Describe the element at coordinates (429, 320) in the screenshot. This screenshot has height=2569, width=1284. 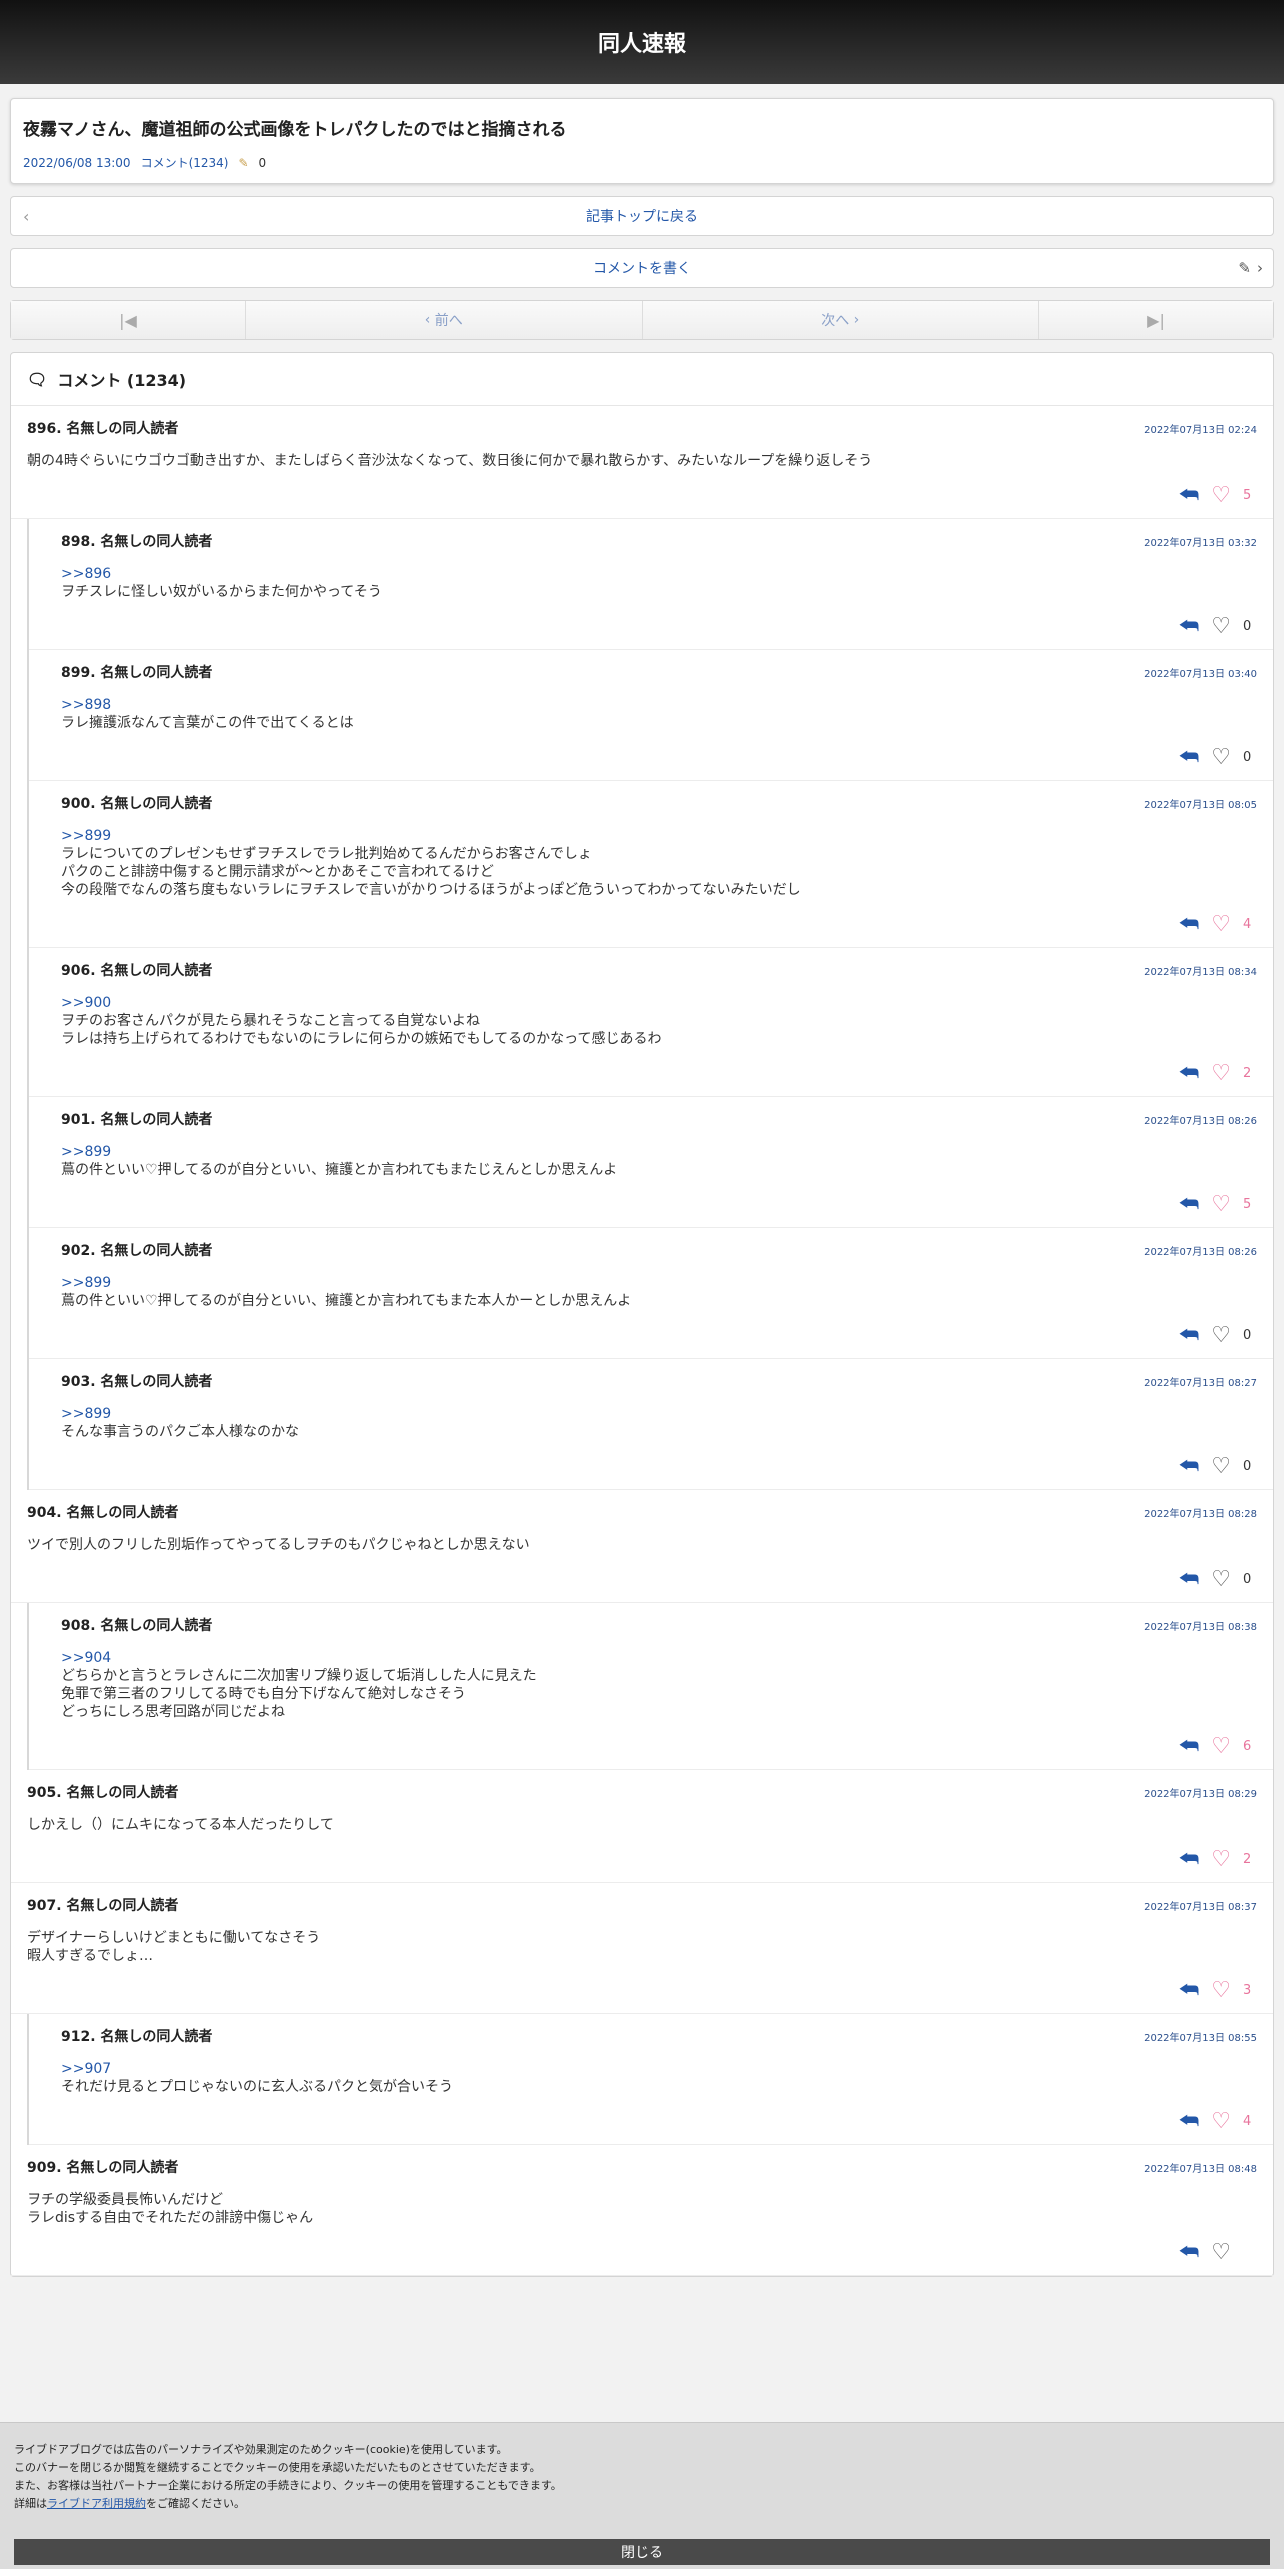
I see `chevron-left-icon: ‹` at that location.